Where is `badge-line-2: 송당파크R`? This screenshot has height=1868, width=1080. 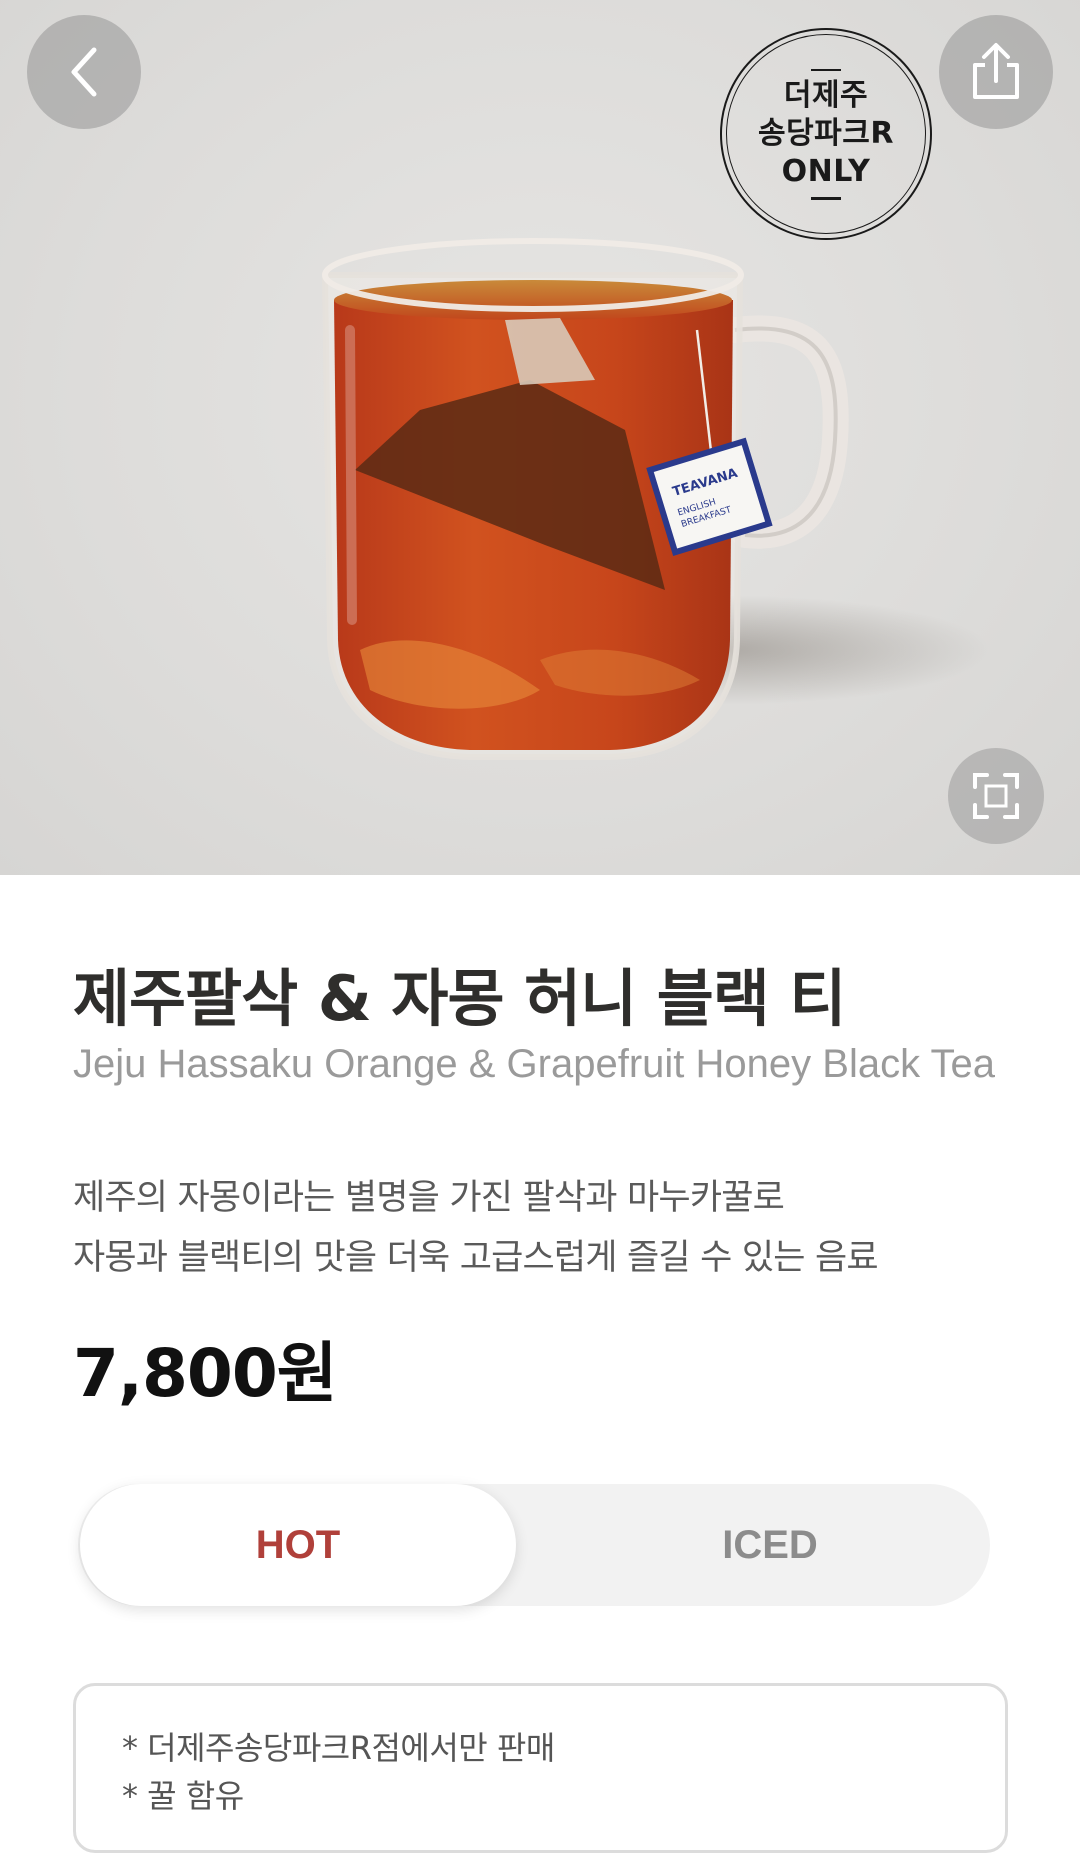 badge-line-2: 송당파크R is located at coordinates (825, 133).